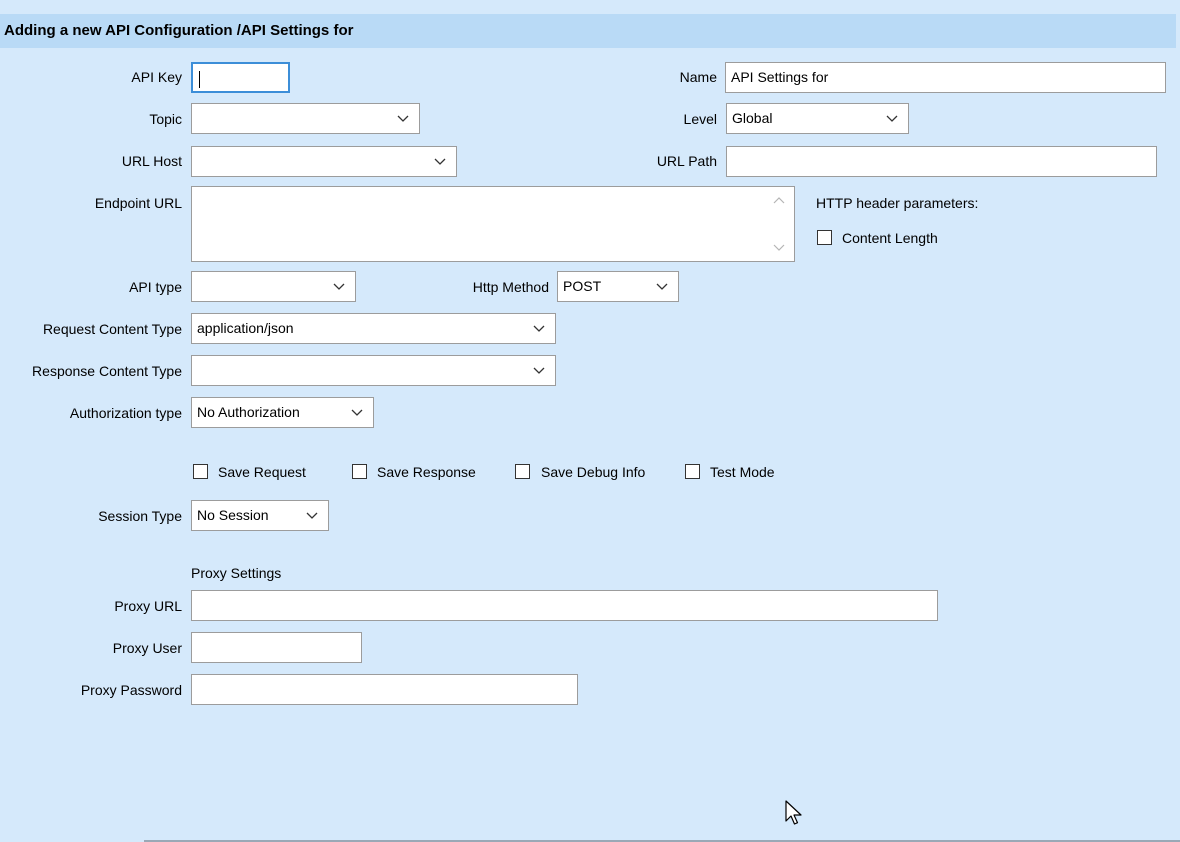  What do you see at coordinates (324, 161) in the screenshot?
I see `url-host-select` at bounding box center [324, 161].